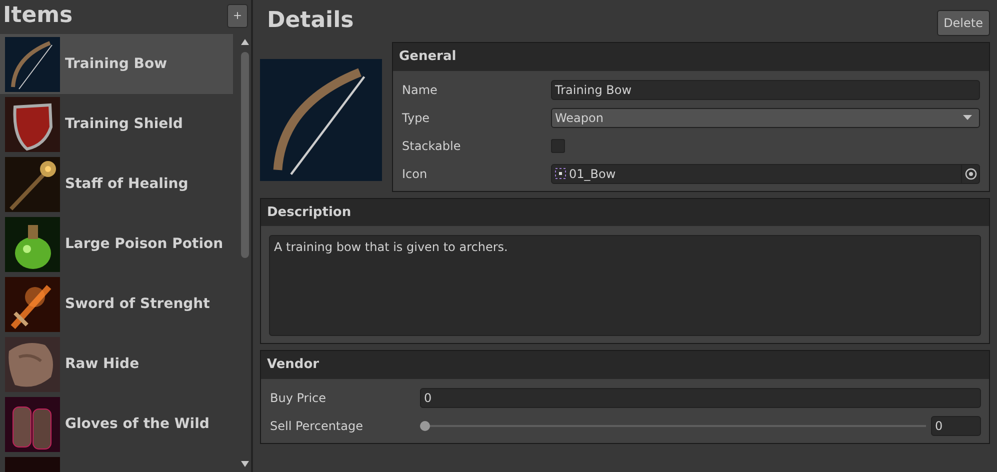 This screenshot has width=997, height=472. Describe the element at coordinates (956, 426) in the screenshot. I see `sell-percentage-field: 0` at that location.